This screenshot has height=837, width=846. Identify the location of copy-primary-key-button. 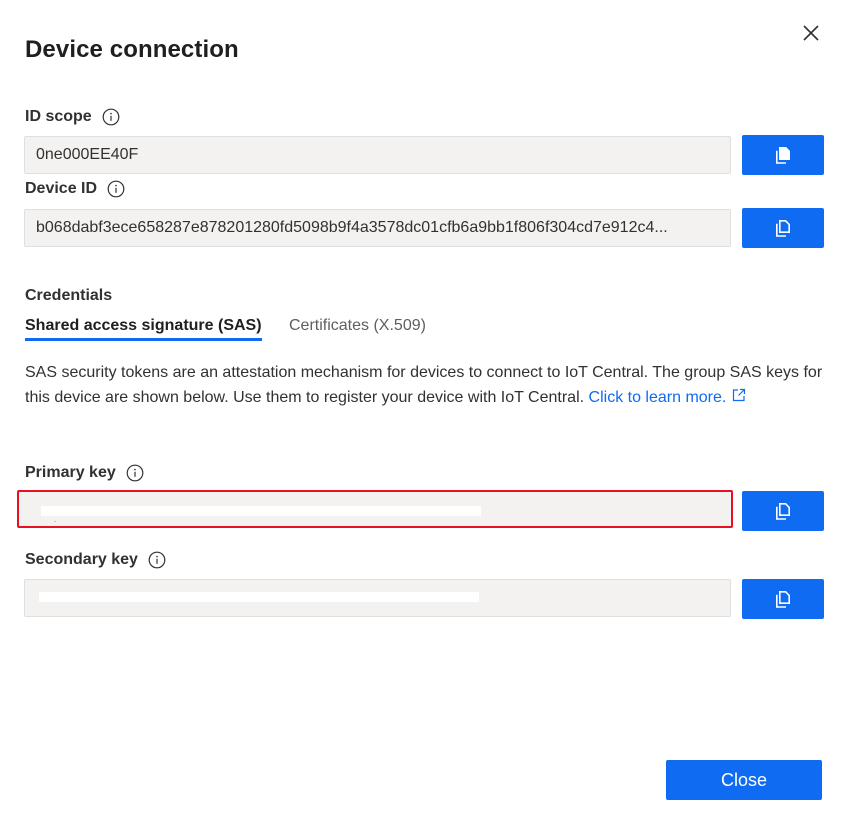
(783, 511).